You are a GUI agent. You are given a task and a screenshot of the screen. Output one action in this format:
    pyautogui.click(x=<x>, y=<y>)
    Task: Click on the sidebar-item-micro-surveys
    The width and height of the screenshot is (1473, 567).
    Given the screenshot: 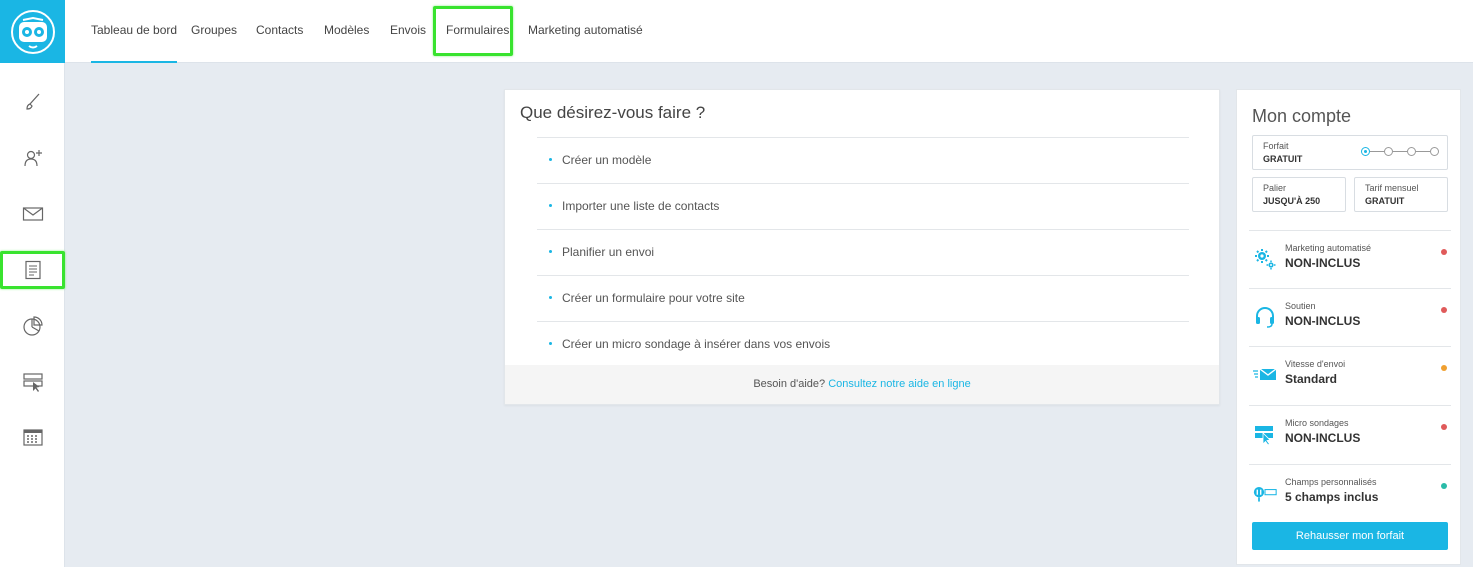 What is the action you would take?
    pyautogui.click(x=32, y=382)
    